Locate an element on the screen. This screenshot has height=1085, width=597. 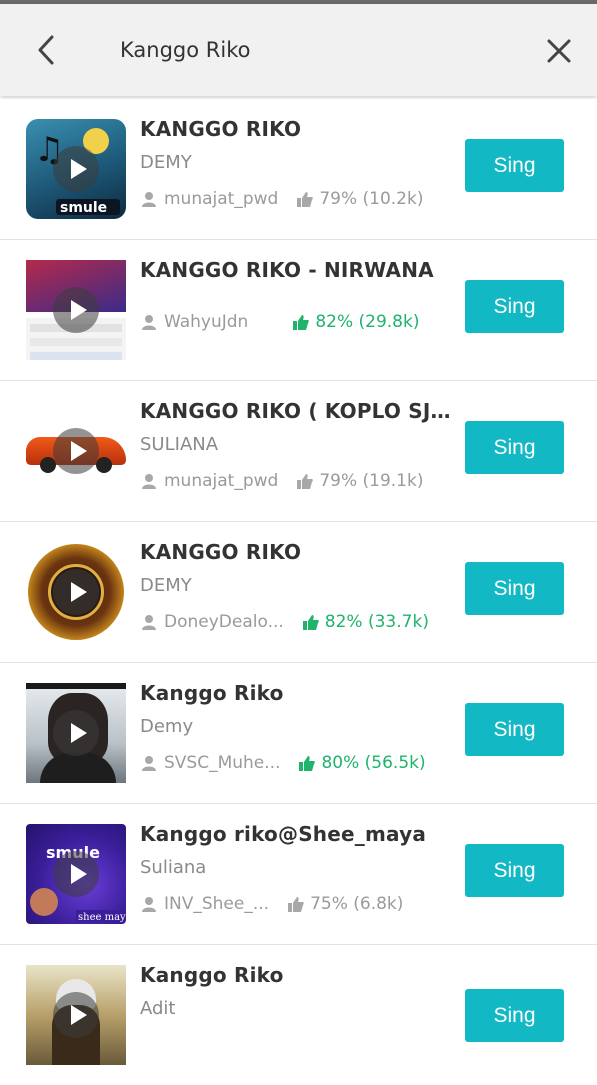
rating-value: 82% (29.8k) is located at coordinates (367, 322).